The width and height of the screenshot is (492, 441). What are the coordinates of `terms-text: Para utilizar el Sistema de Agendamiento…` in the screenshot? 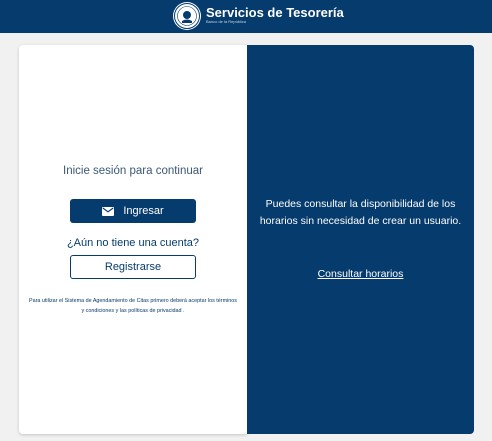 It's located at (133, 306).